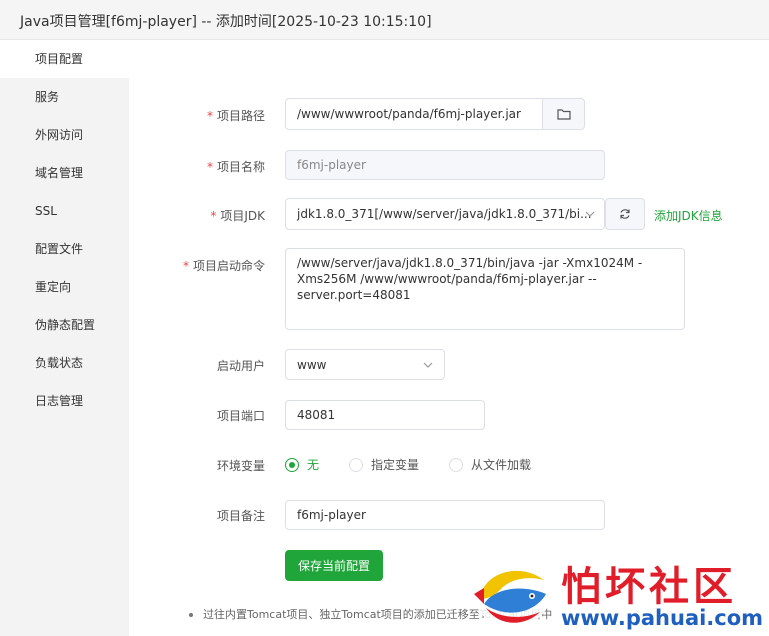 The image size is (769, 636). I want to click on remark-input: f6mj-player, so click(445, 515).